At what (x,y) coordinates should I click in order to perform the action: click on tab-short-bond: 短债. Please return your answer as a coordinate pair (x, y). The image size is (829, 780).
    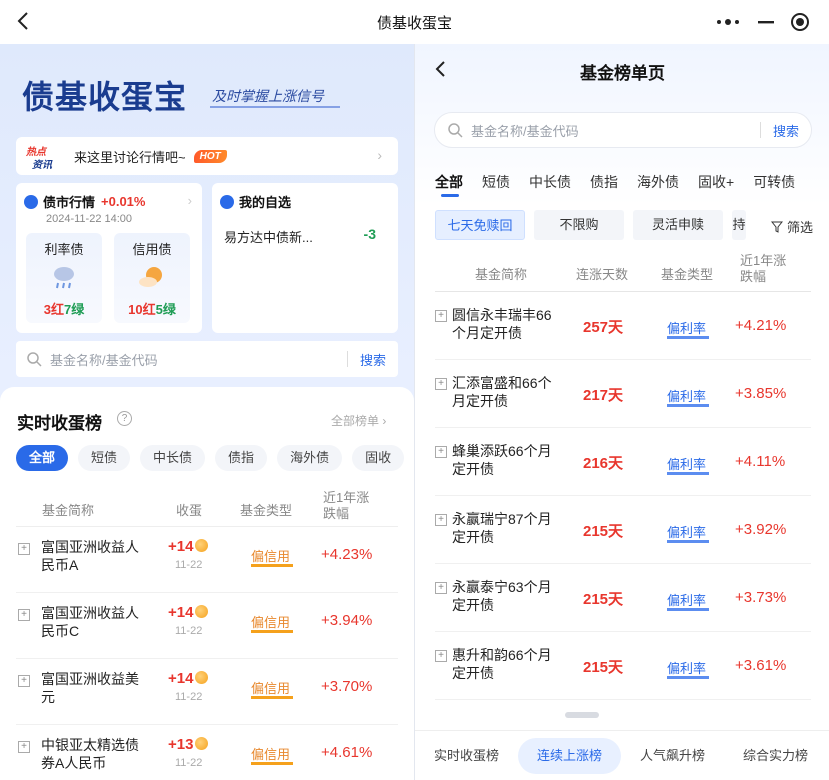
    Looking at the image, I should click on (104, 458).